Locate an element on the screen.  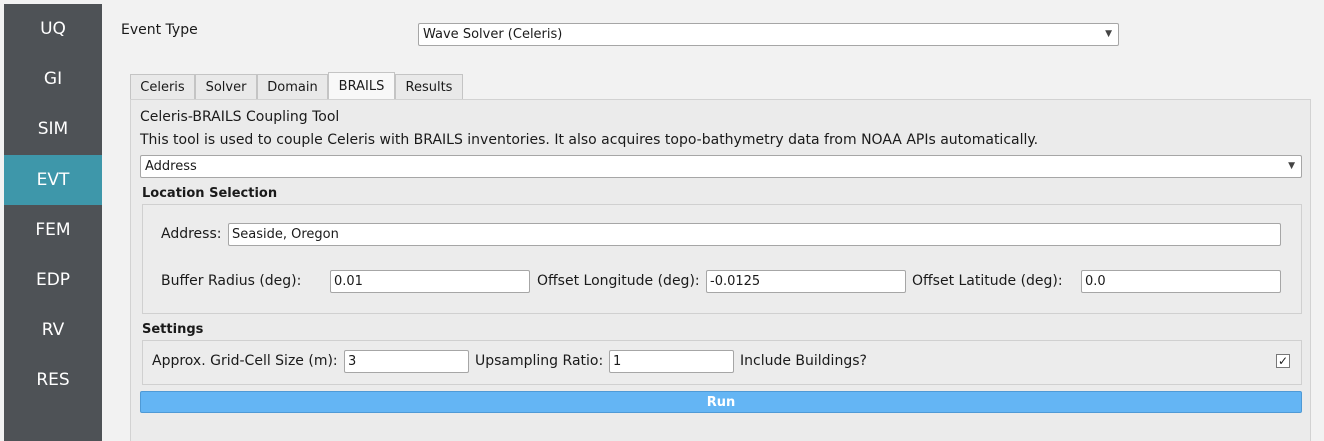
event-type-value: Wave Solver (Celeris) is located at coordinates (493, 34).